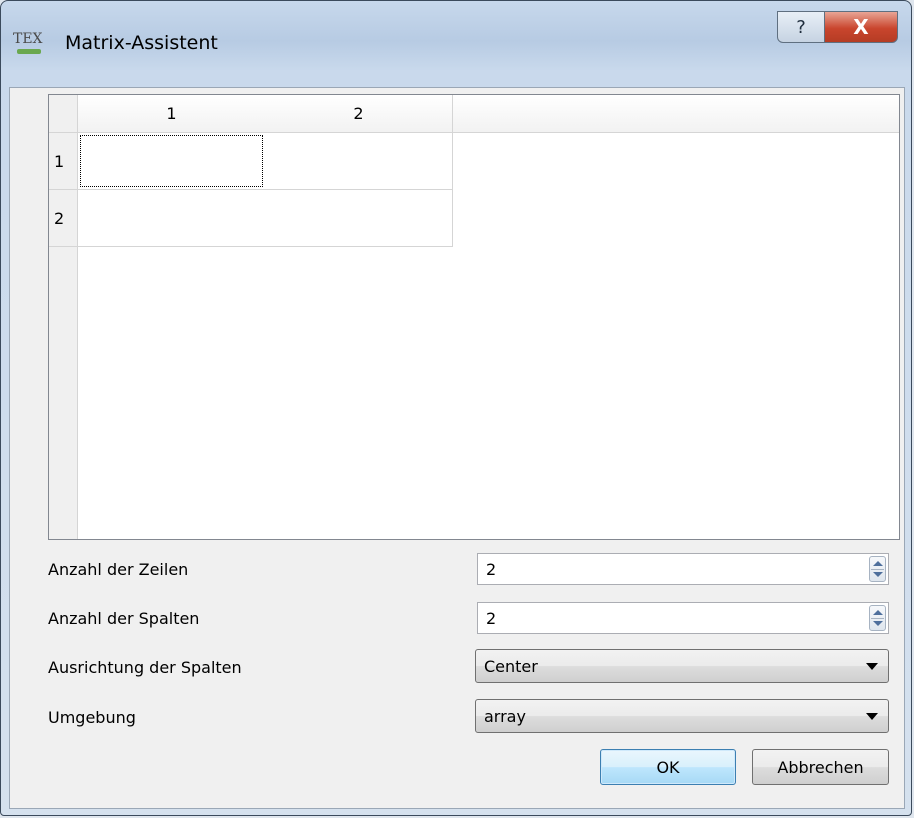 This screenshot has width=914, height=818. I want to click on table-cell-r1-c1, so click(172, 161).